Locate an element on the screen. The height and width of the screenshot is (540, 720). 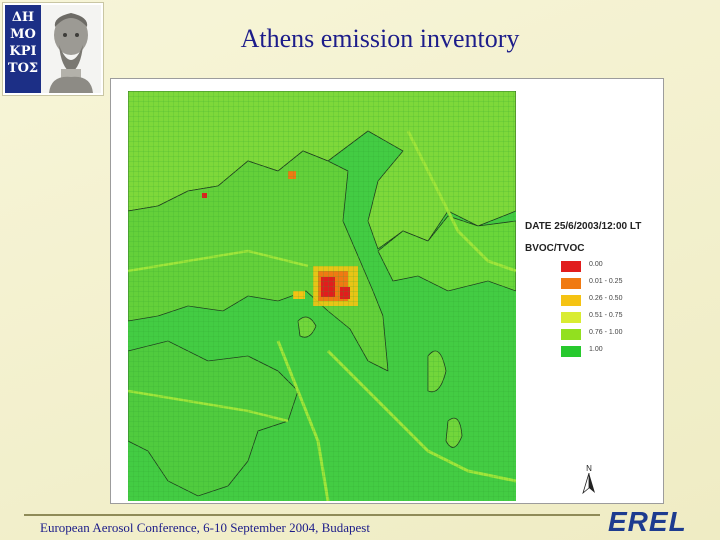
legend-title: BVOC/TVOC is located at coordinates (555, 248).